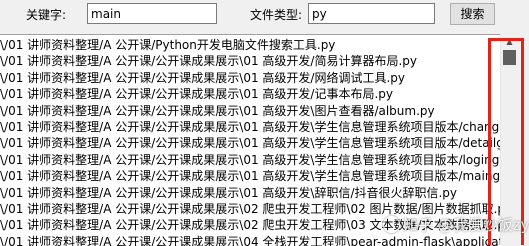 The image size is (529, 246). Describe the element at coordinates (46, 15) in the screenshot. I see `keyword-label: 关键字:` at that location.